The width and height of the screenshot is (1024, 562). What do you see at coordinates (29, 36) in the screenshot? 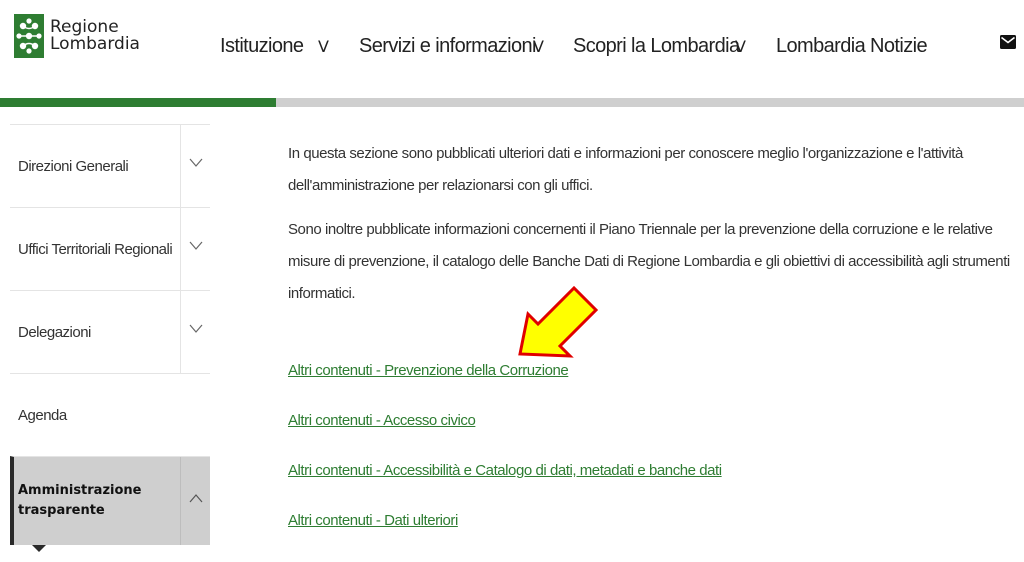
I see `rosa-camuna-logo-icon` at bounding box center [29, 36].